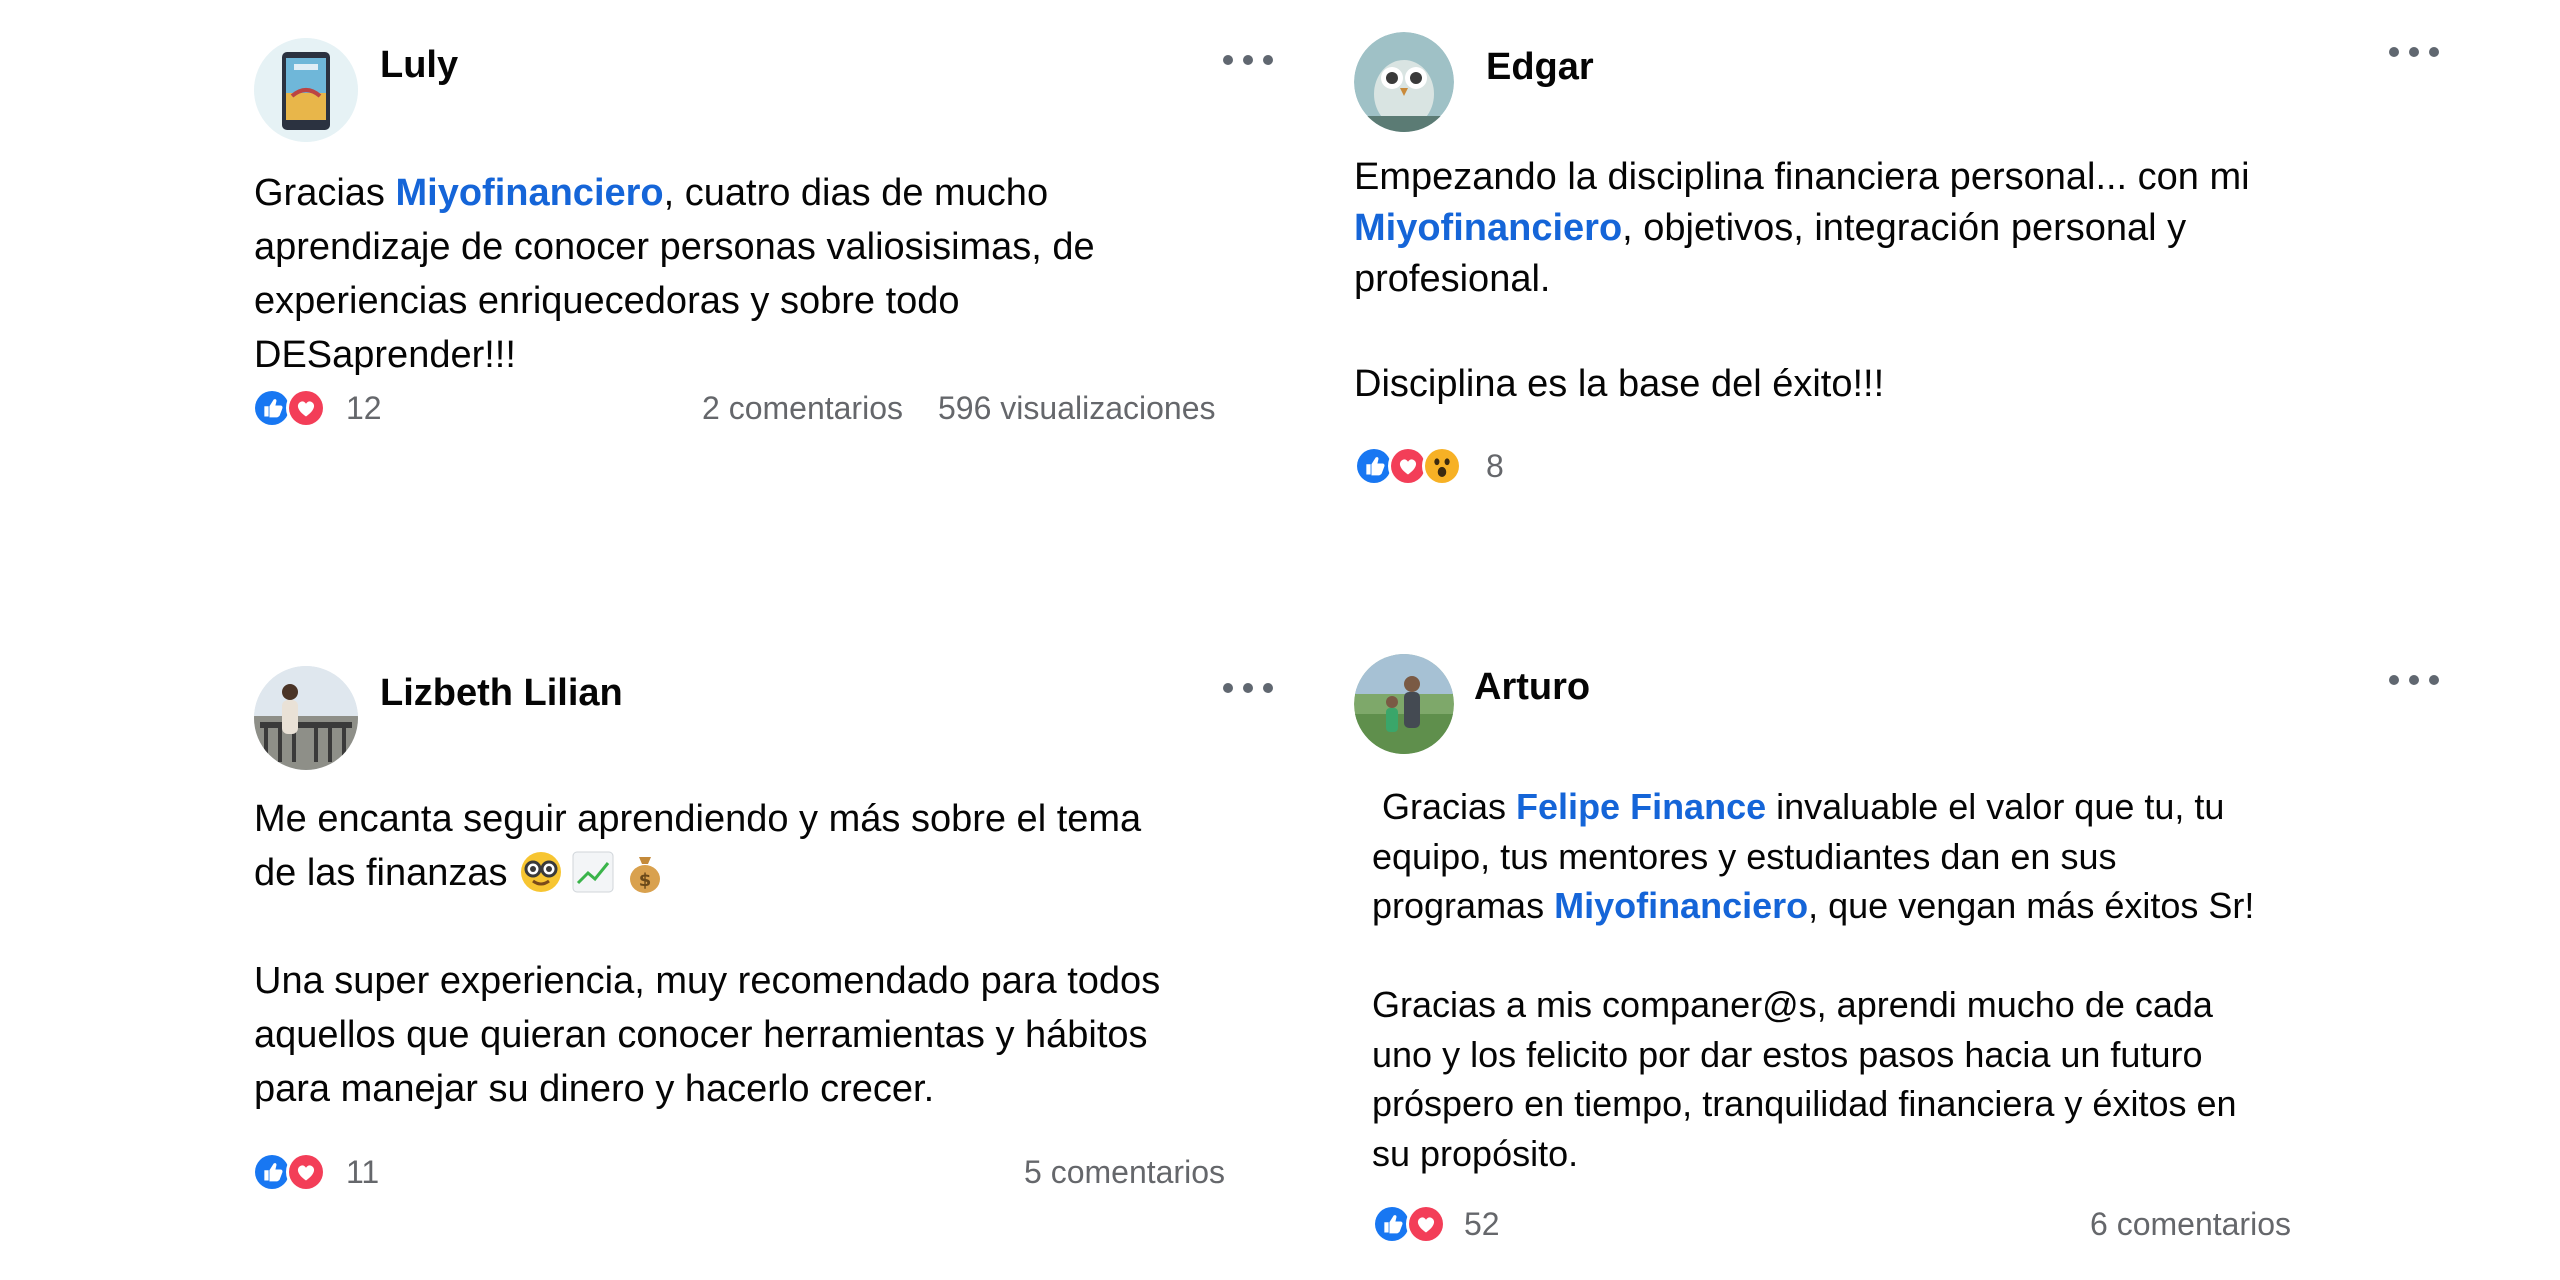 This screenshot has width=2560, height=1280. Describe the element at coordinates (364, 408) in the screenshot. I see `reactions-count: 12` at that location.